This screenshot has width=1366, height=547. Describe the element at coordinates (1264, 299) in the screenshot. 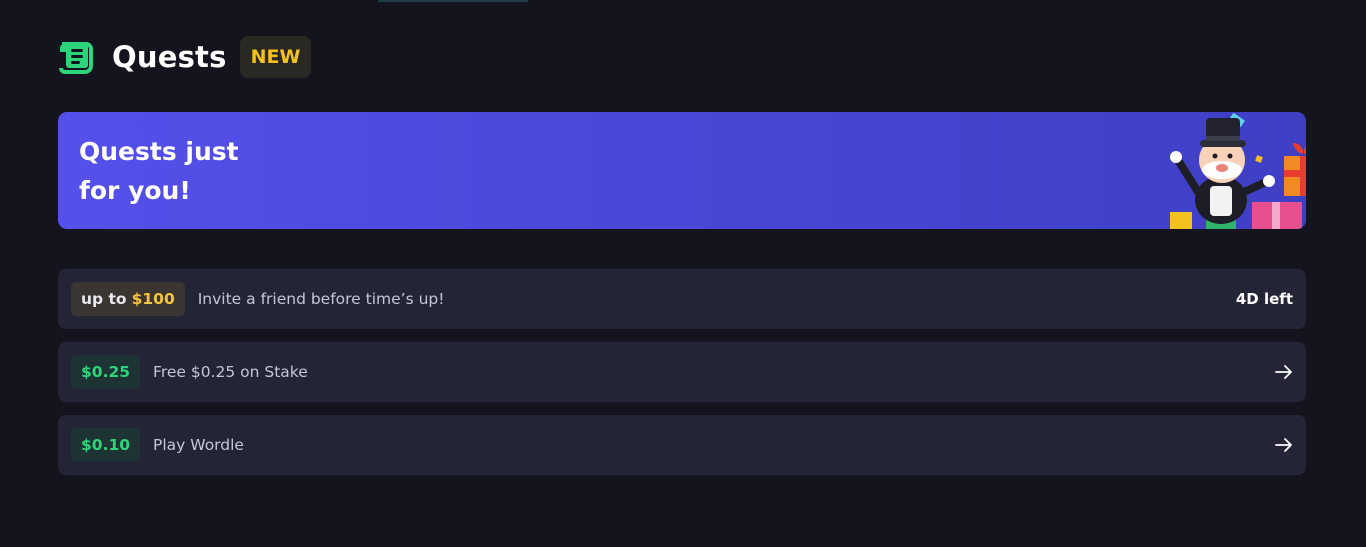

I see `time-left-label: 4D left` at that location.